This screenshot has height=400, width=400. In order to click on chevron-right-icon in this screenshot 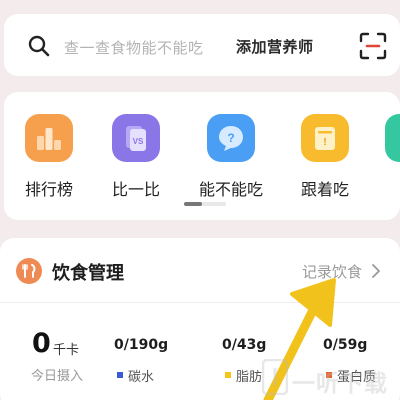, I will do `click(376, 271)`.